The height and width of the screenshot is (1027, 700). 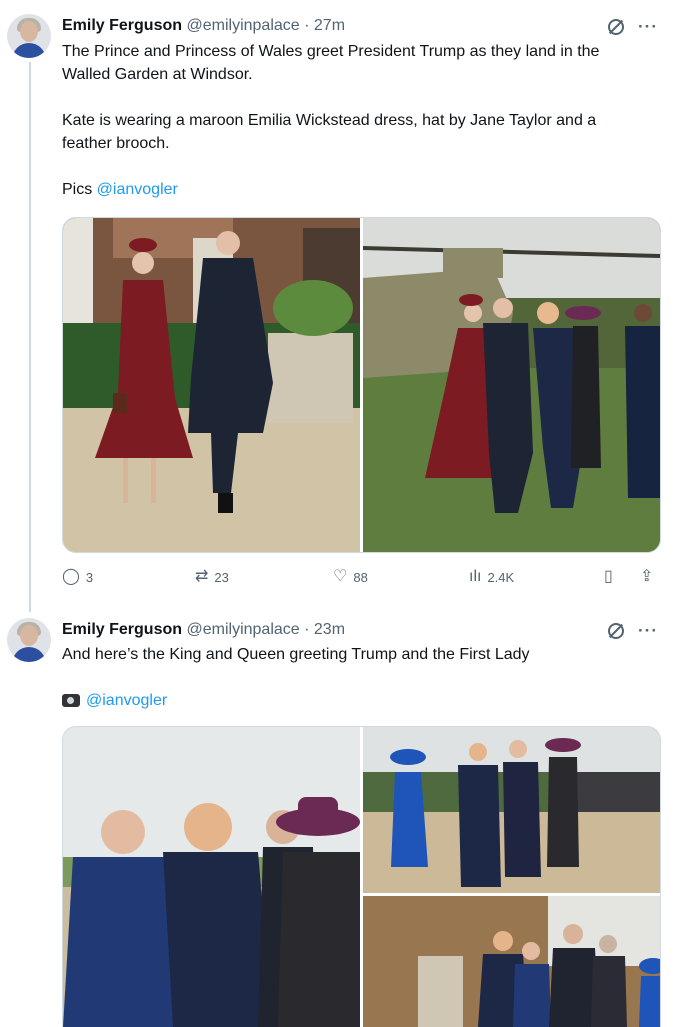 What do you see at coordinates (211, 385) in the screenshot?
I see `photo-kate-william-walking` at bounding box center [211, 385].